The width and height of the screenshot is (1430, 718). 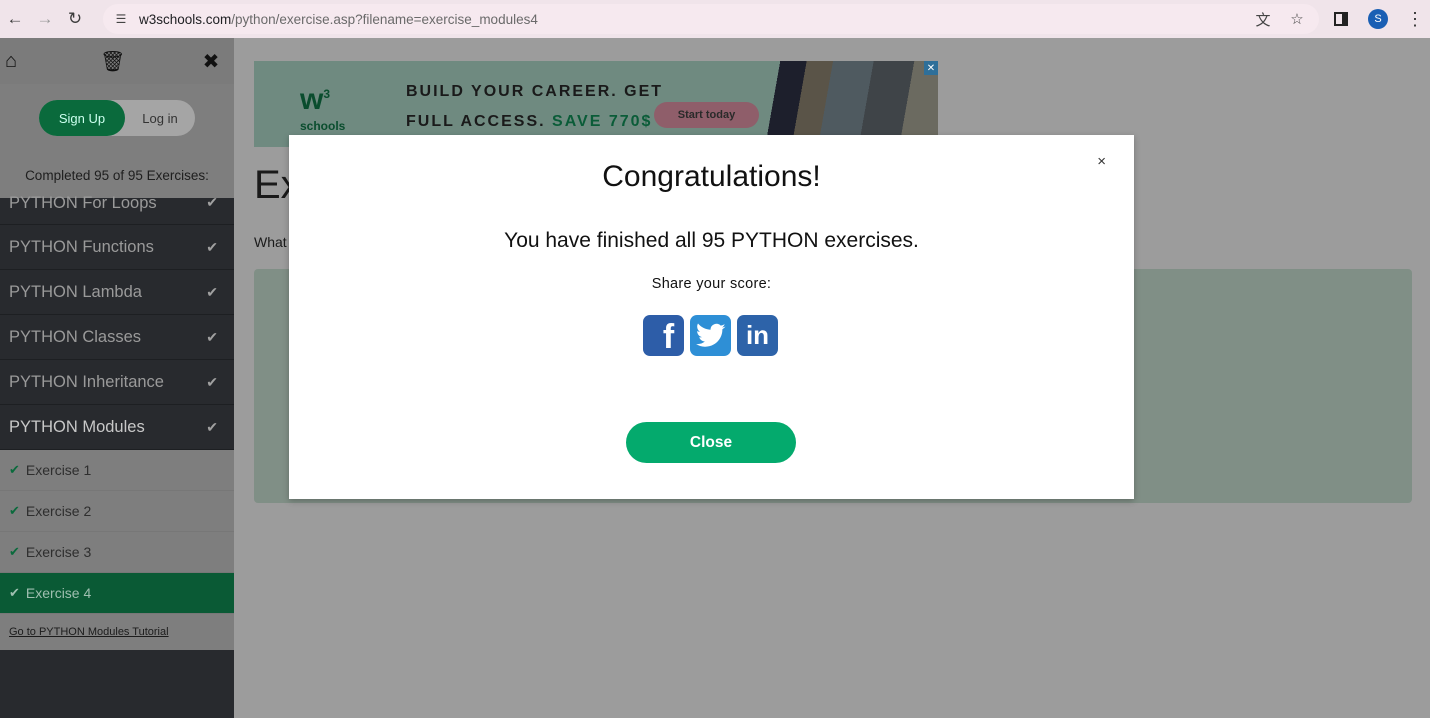 I want to click on side-panel-icon, so click(x=1341, y=19).